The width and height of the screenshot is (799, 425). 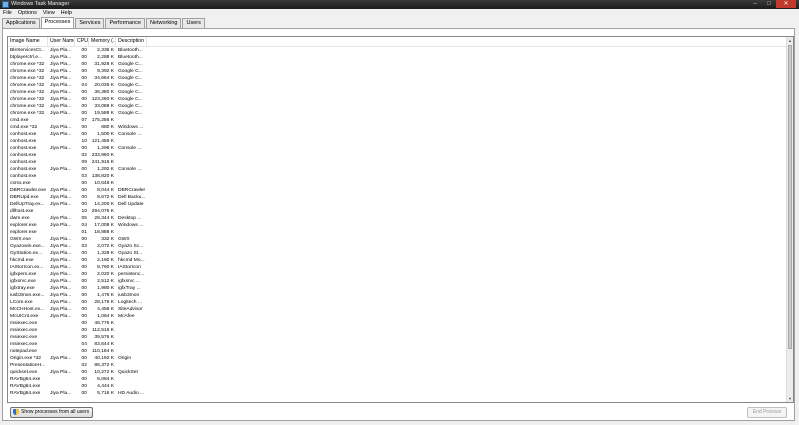 I want to click on table-row: conhost.exe 10 121,456 K, so click(x=400, y=141).